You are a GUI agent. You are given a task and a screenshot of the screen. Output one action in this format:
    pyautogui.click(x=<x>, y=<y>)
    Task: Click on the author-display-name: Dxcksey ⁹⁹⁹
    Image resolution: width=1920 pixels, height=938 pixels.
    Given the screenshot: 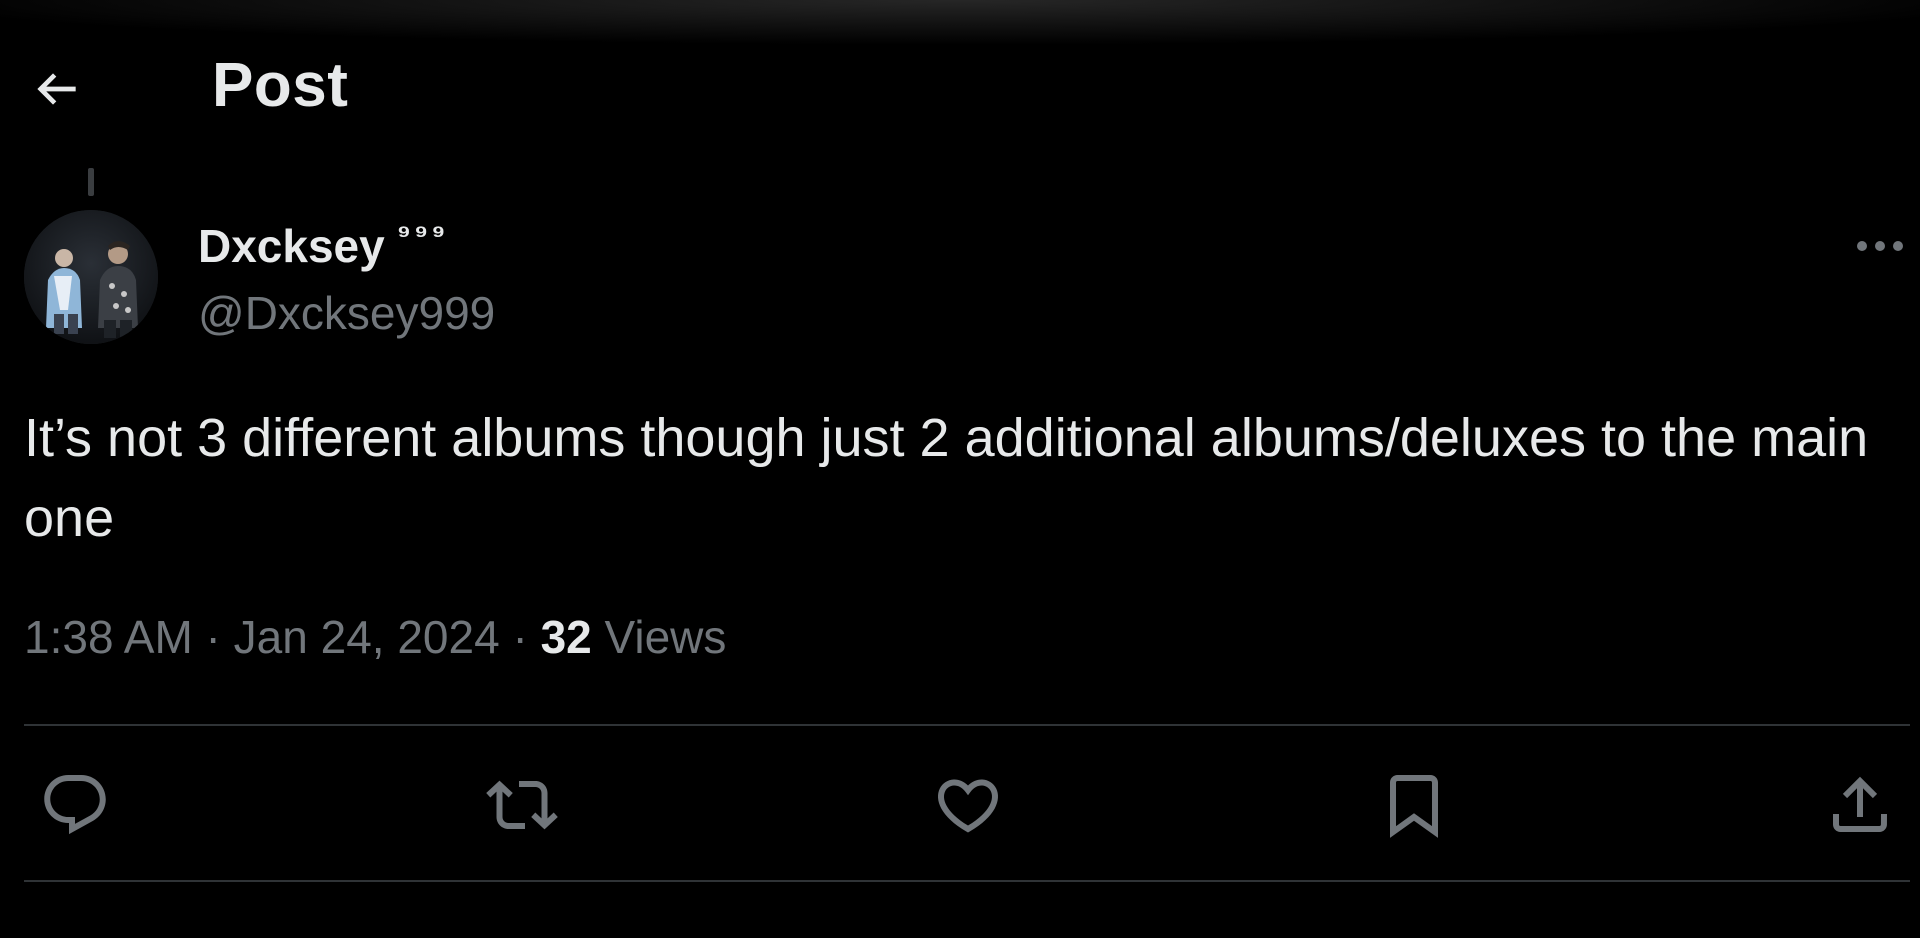 What is the action you would take?
    pyautogui.click(x=323, y=245)
    